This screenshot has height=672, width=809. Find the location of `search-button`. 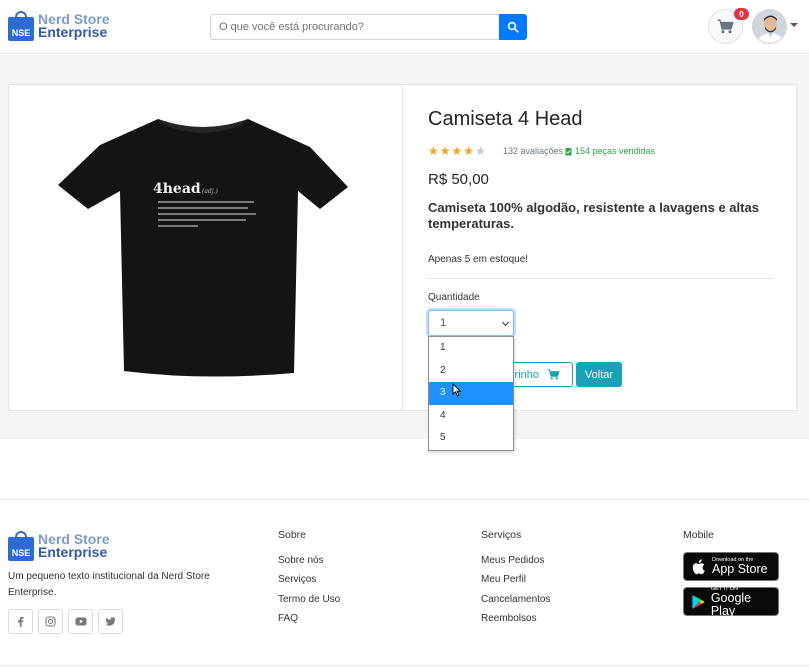

search-button is located at coordinates (513, 27).